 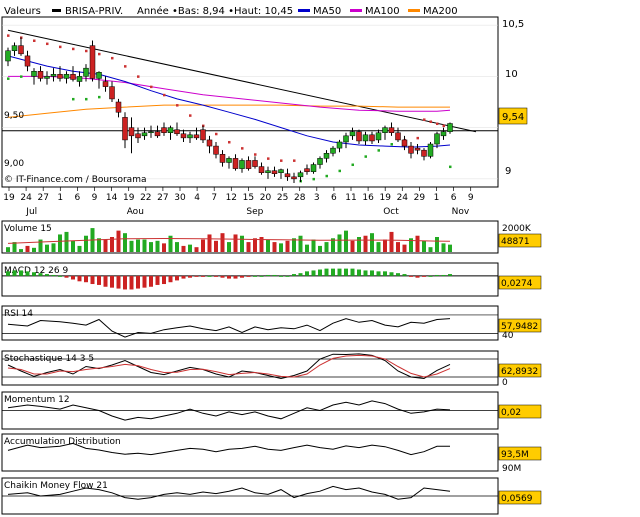 I want to click on stochastic-value: 62,8932, so click(x=519, y=372).